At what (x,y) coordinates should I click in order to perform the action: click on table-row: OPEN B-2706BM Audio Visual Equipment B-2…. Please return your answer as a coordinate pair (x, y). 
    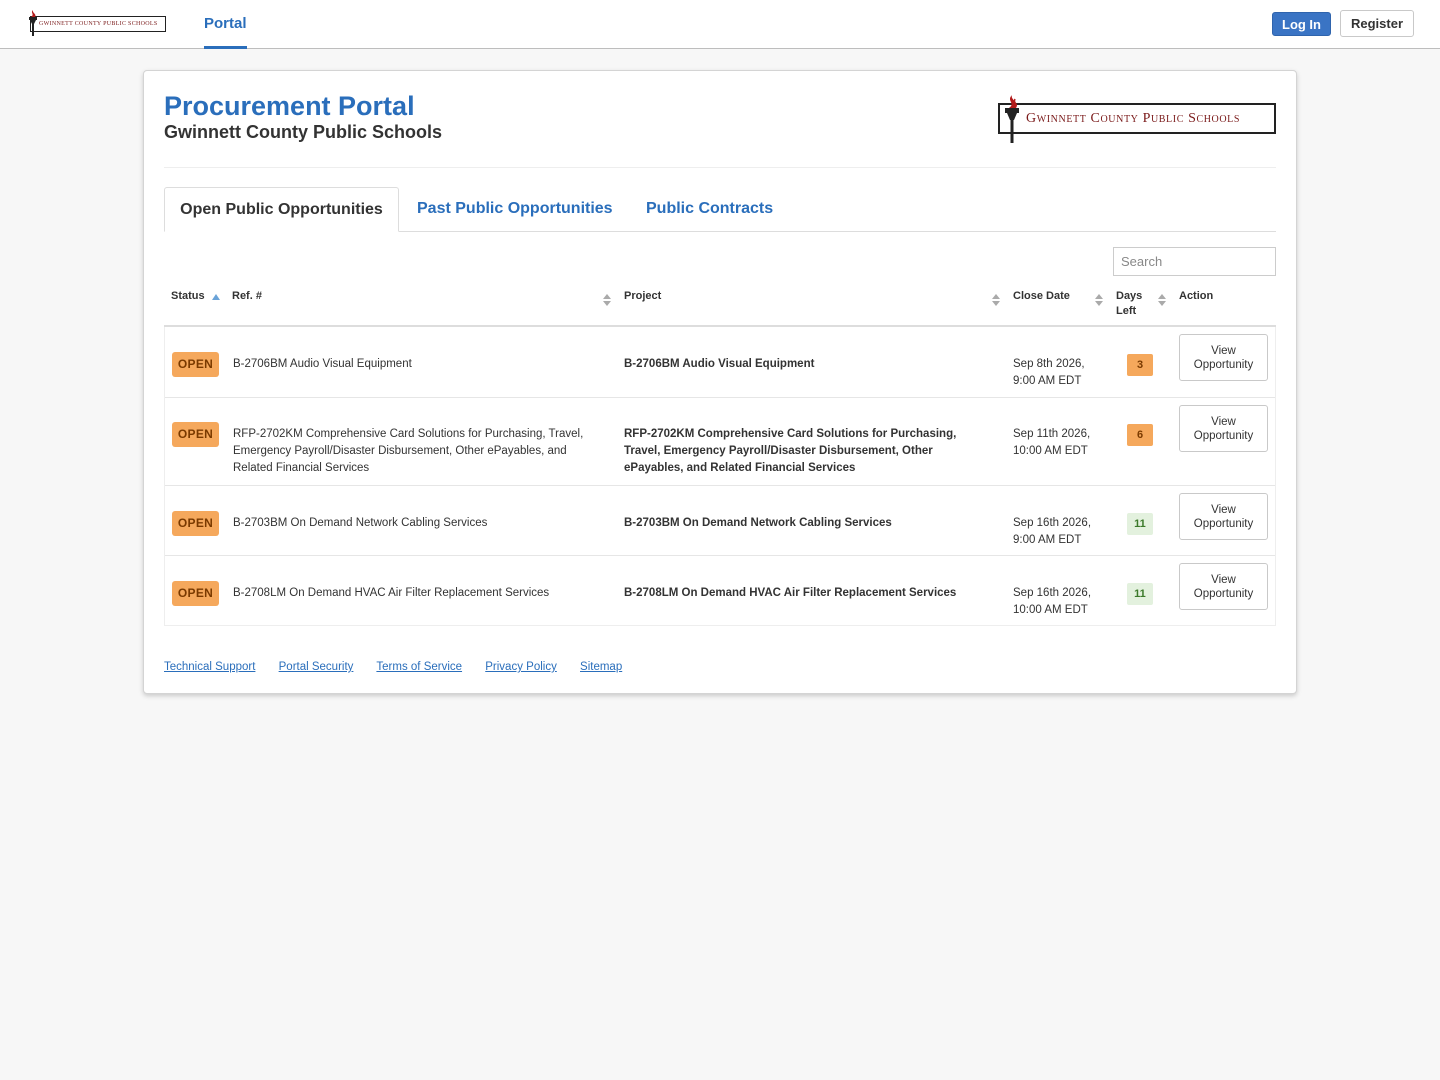
    Looking at the image, I should click on (720, 362).